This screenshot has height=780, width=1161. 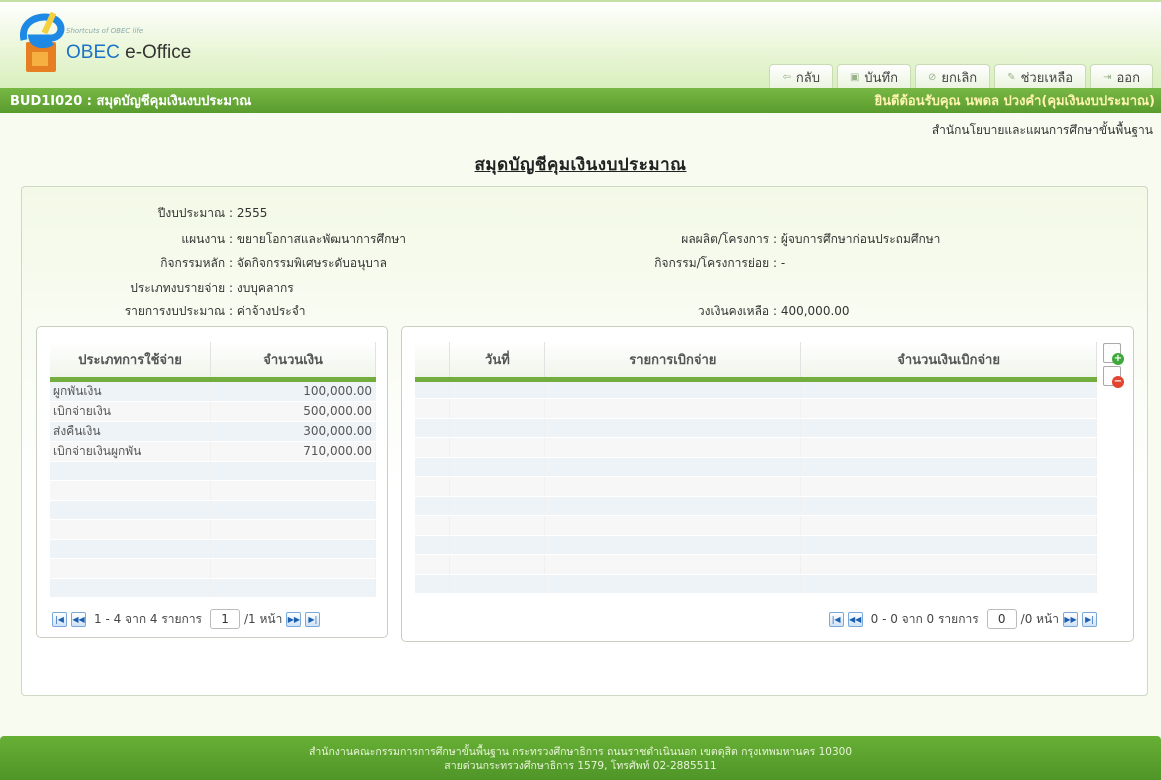 I want to click on output-value: ผู้จบการศึกษาก่อนประถมศึกษา, so click(x=860, y=239).